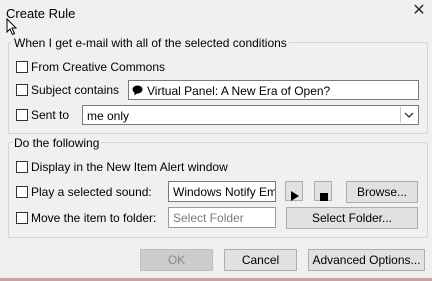 This screenshot has height=281, width=432. I want to click on mouse-cursor-icon, so click(12, 27).